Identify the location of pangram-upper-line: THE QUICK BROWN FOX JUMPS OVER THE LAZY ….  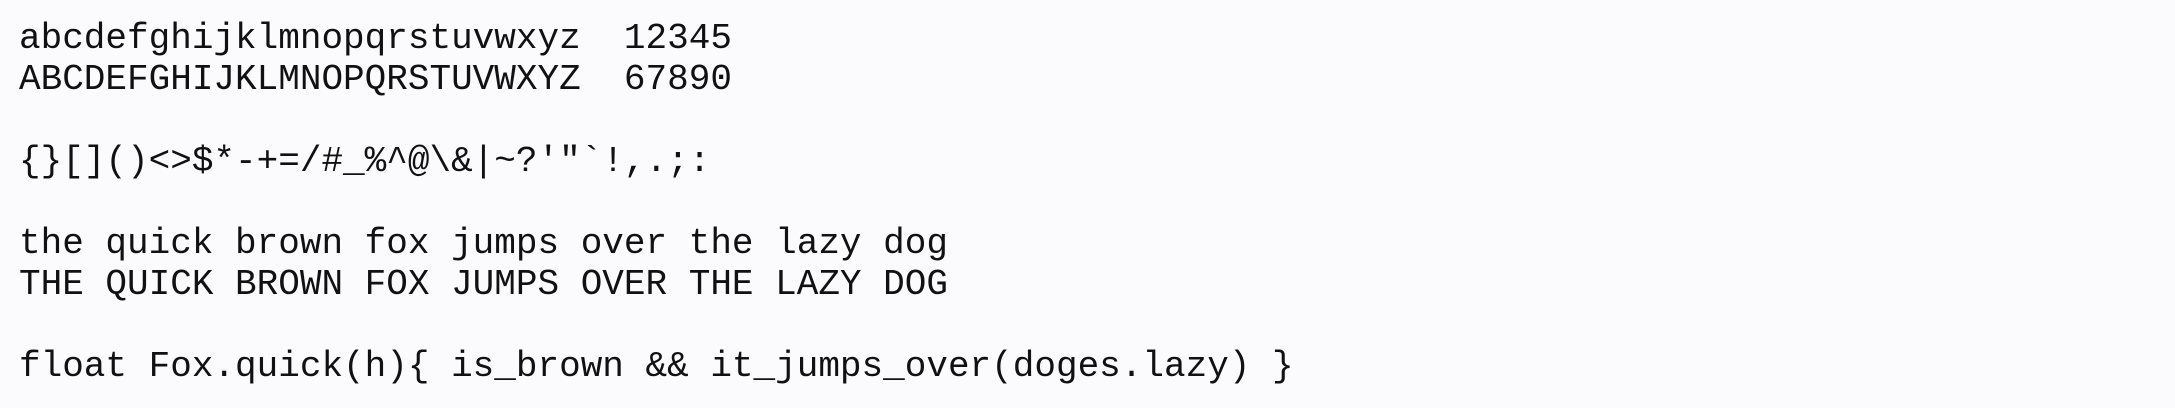
(483, 284).